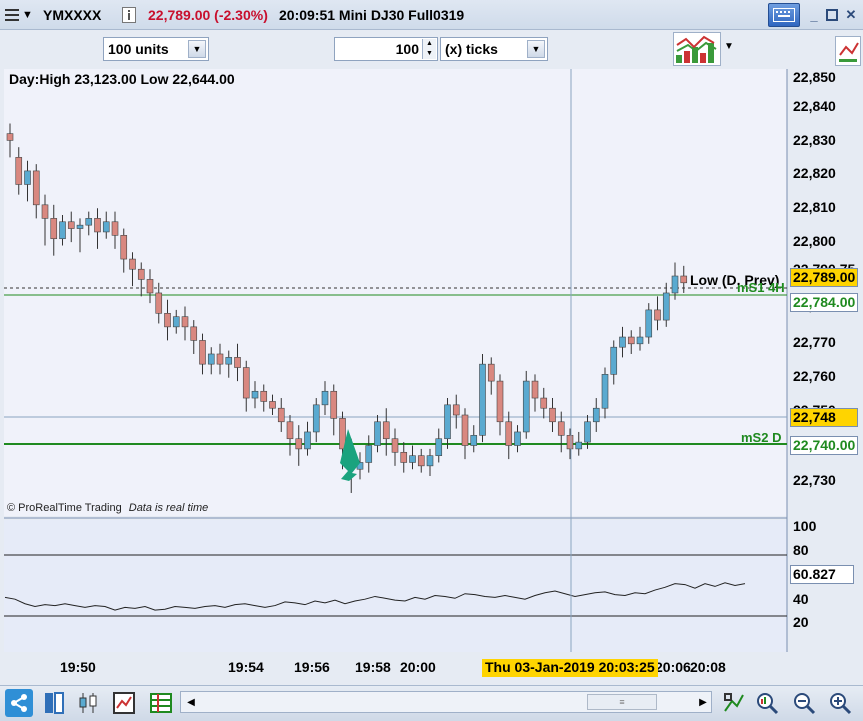 The image size is (863, 721). What do you see at coordinates (246, 667) in the screenshot?
I see `time-tick-label: 19:54` at bounding box center [246, 667].